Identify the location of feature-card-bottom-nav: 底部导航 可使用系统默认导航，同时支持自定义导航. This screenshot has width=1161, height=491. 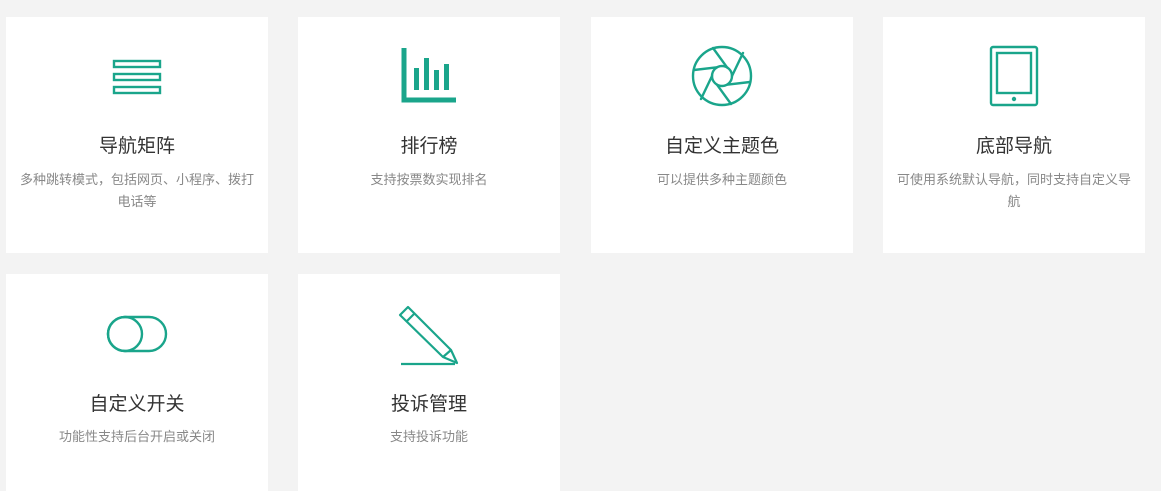
(1014, 135).